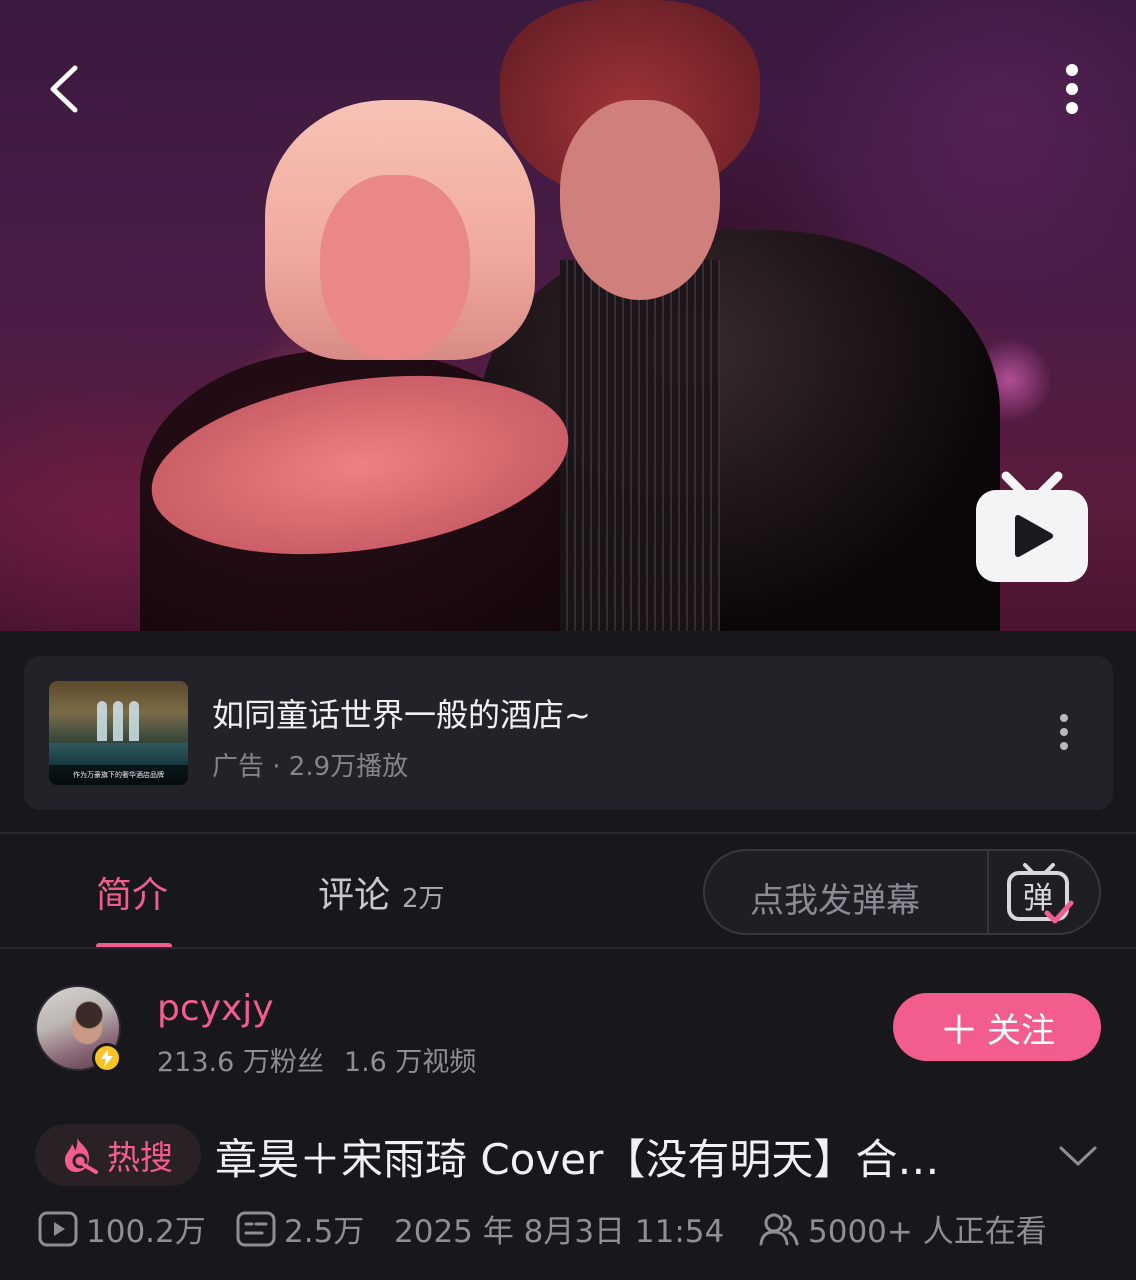  I want to click on publish-date: 2025 年 8月3日 11:54, so click(559, 1228).